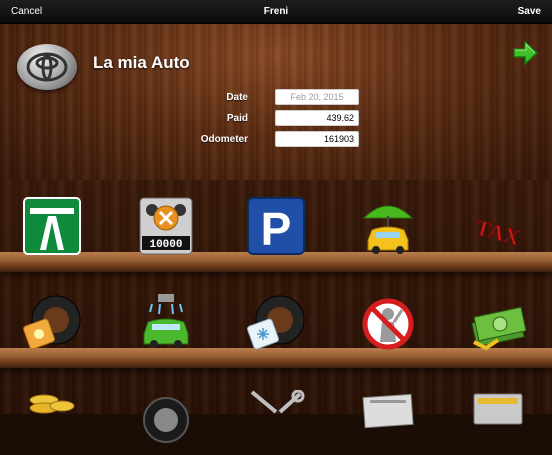 The height and width of the screenshot is (455, 552). I want to click on paid-field: 439.62, so click(317, 118).